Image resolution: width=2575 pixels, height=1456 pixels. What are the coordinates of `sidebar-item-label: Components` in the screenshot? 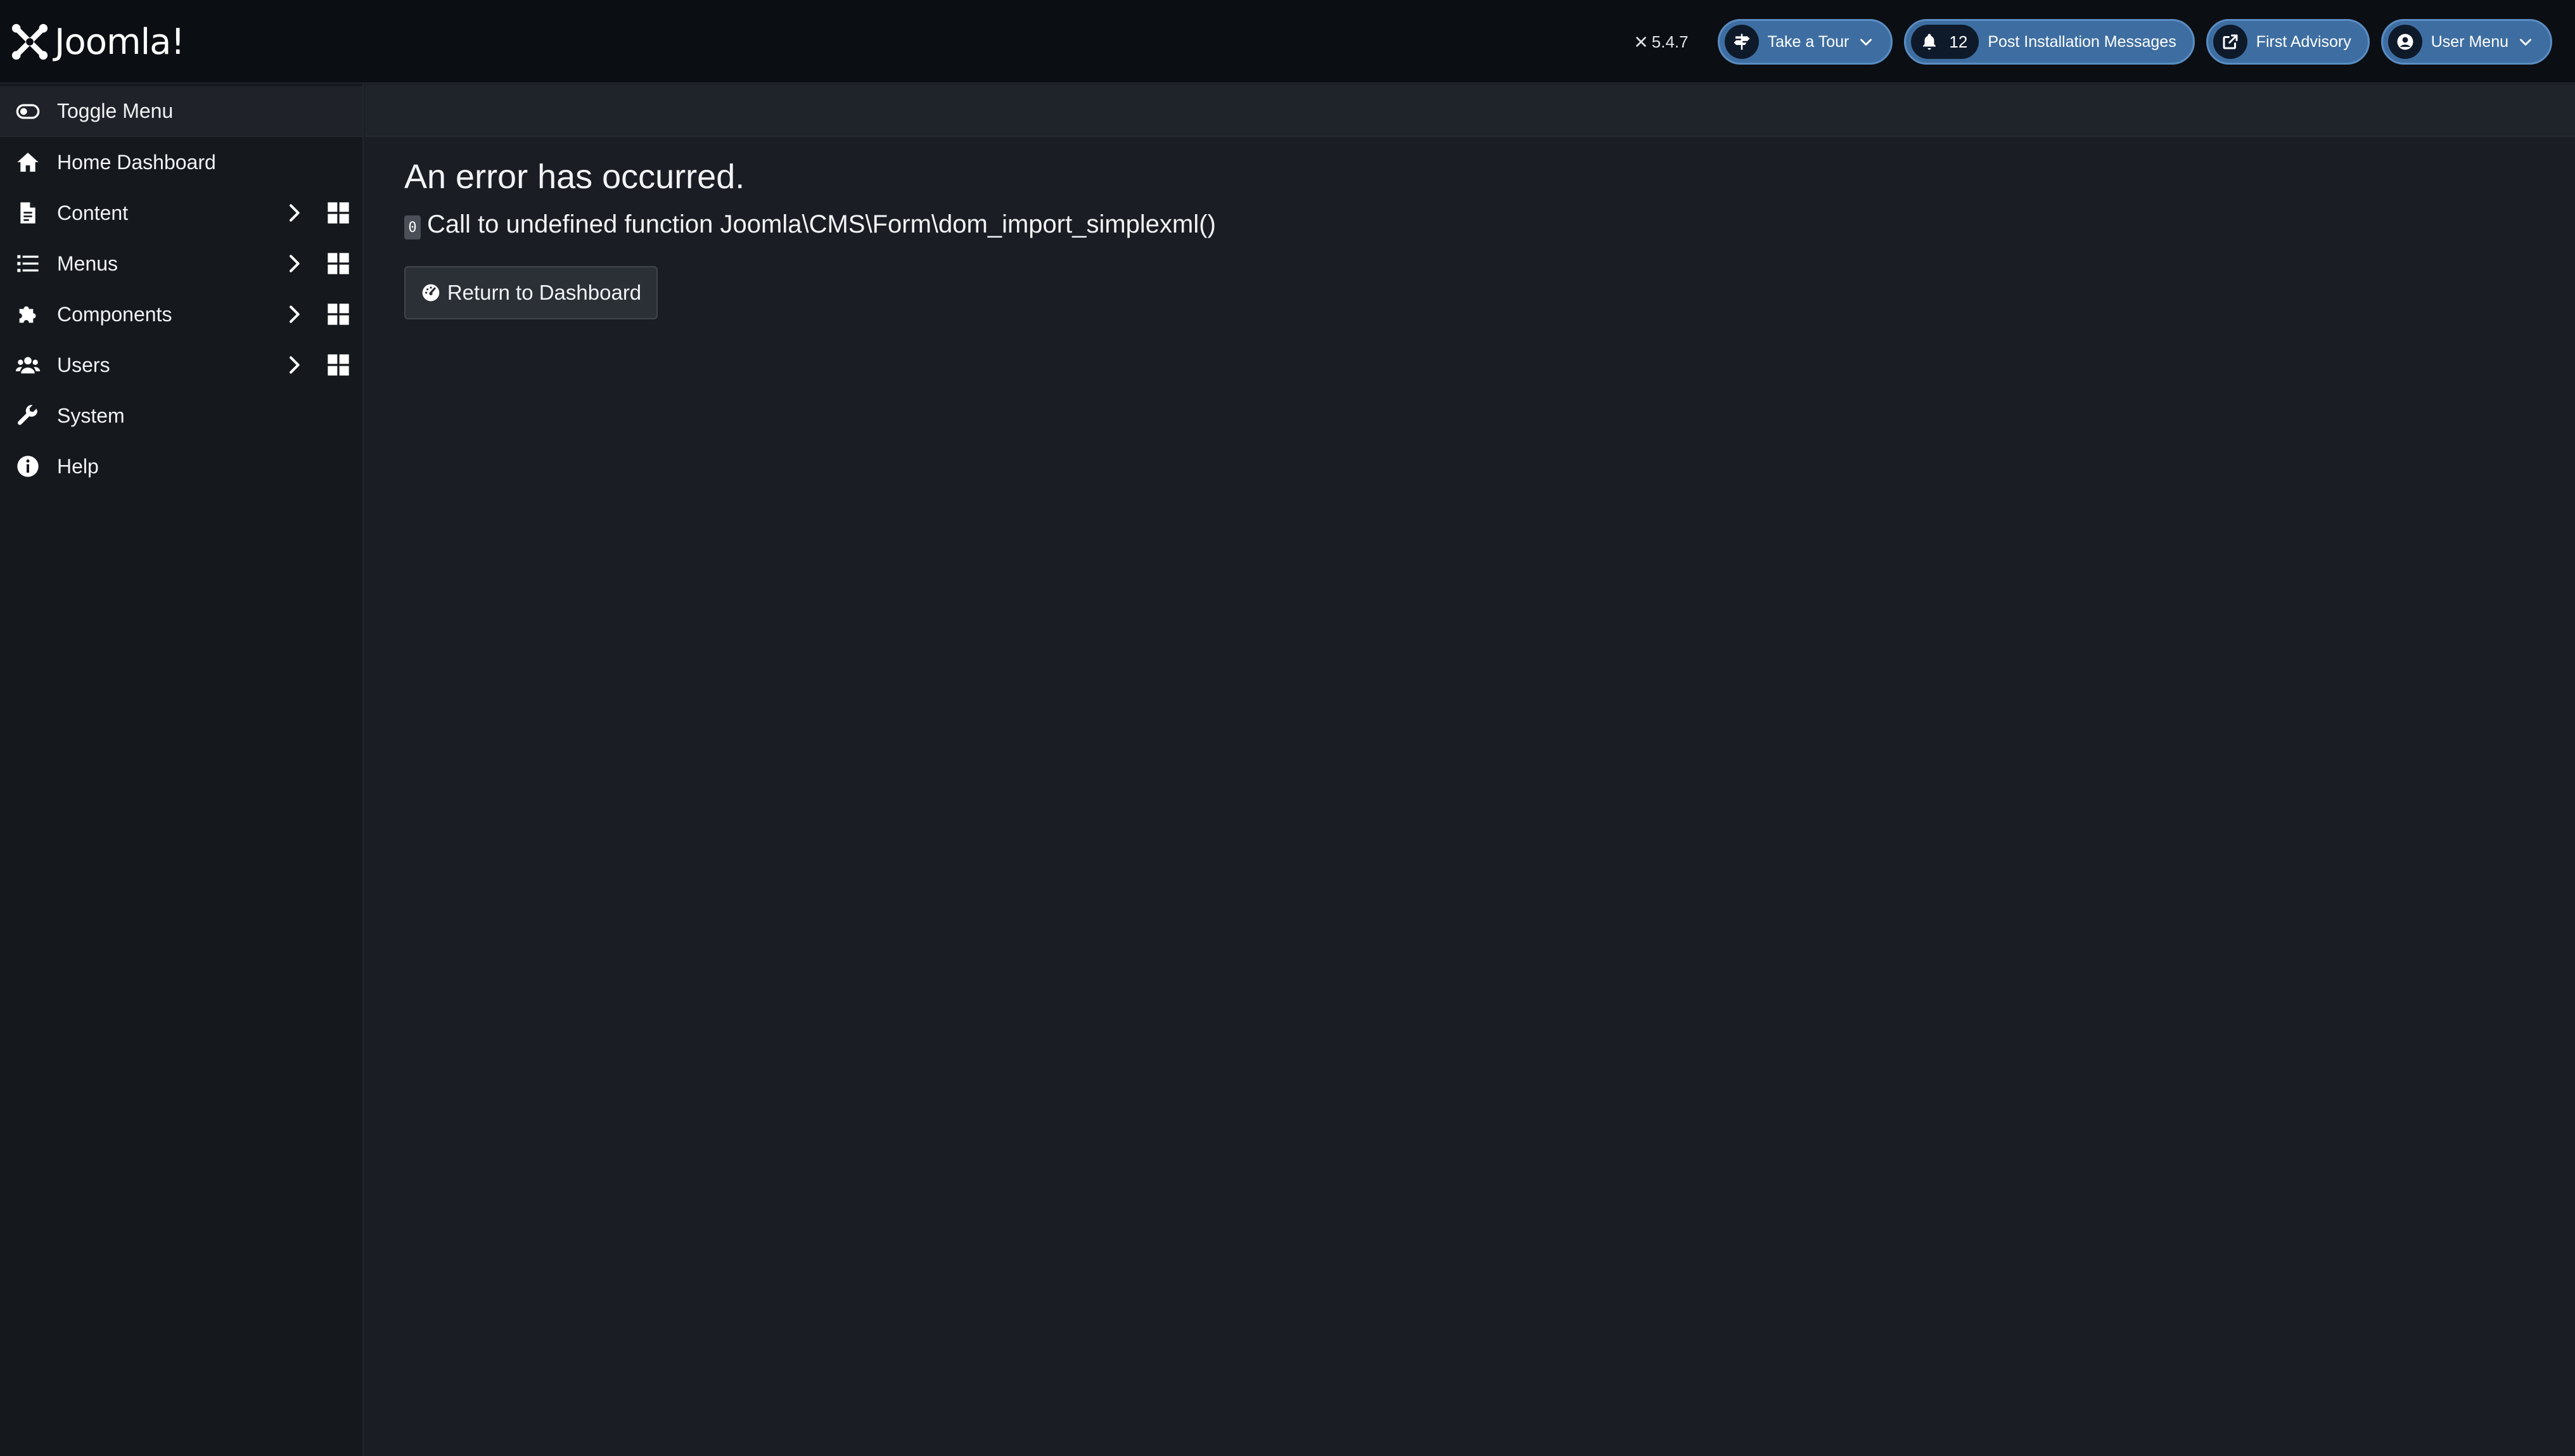 It's located at (114, 314).